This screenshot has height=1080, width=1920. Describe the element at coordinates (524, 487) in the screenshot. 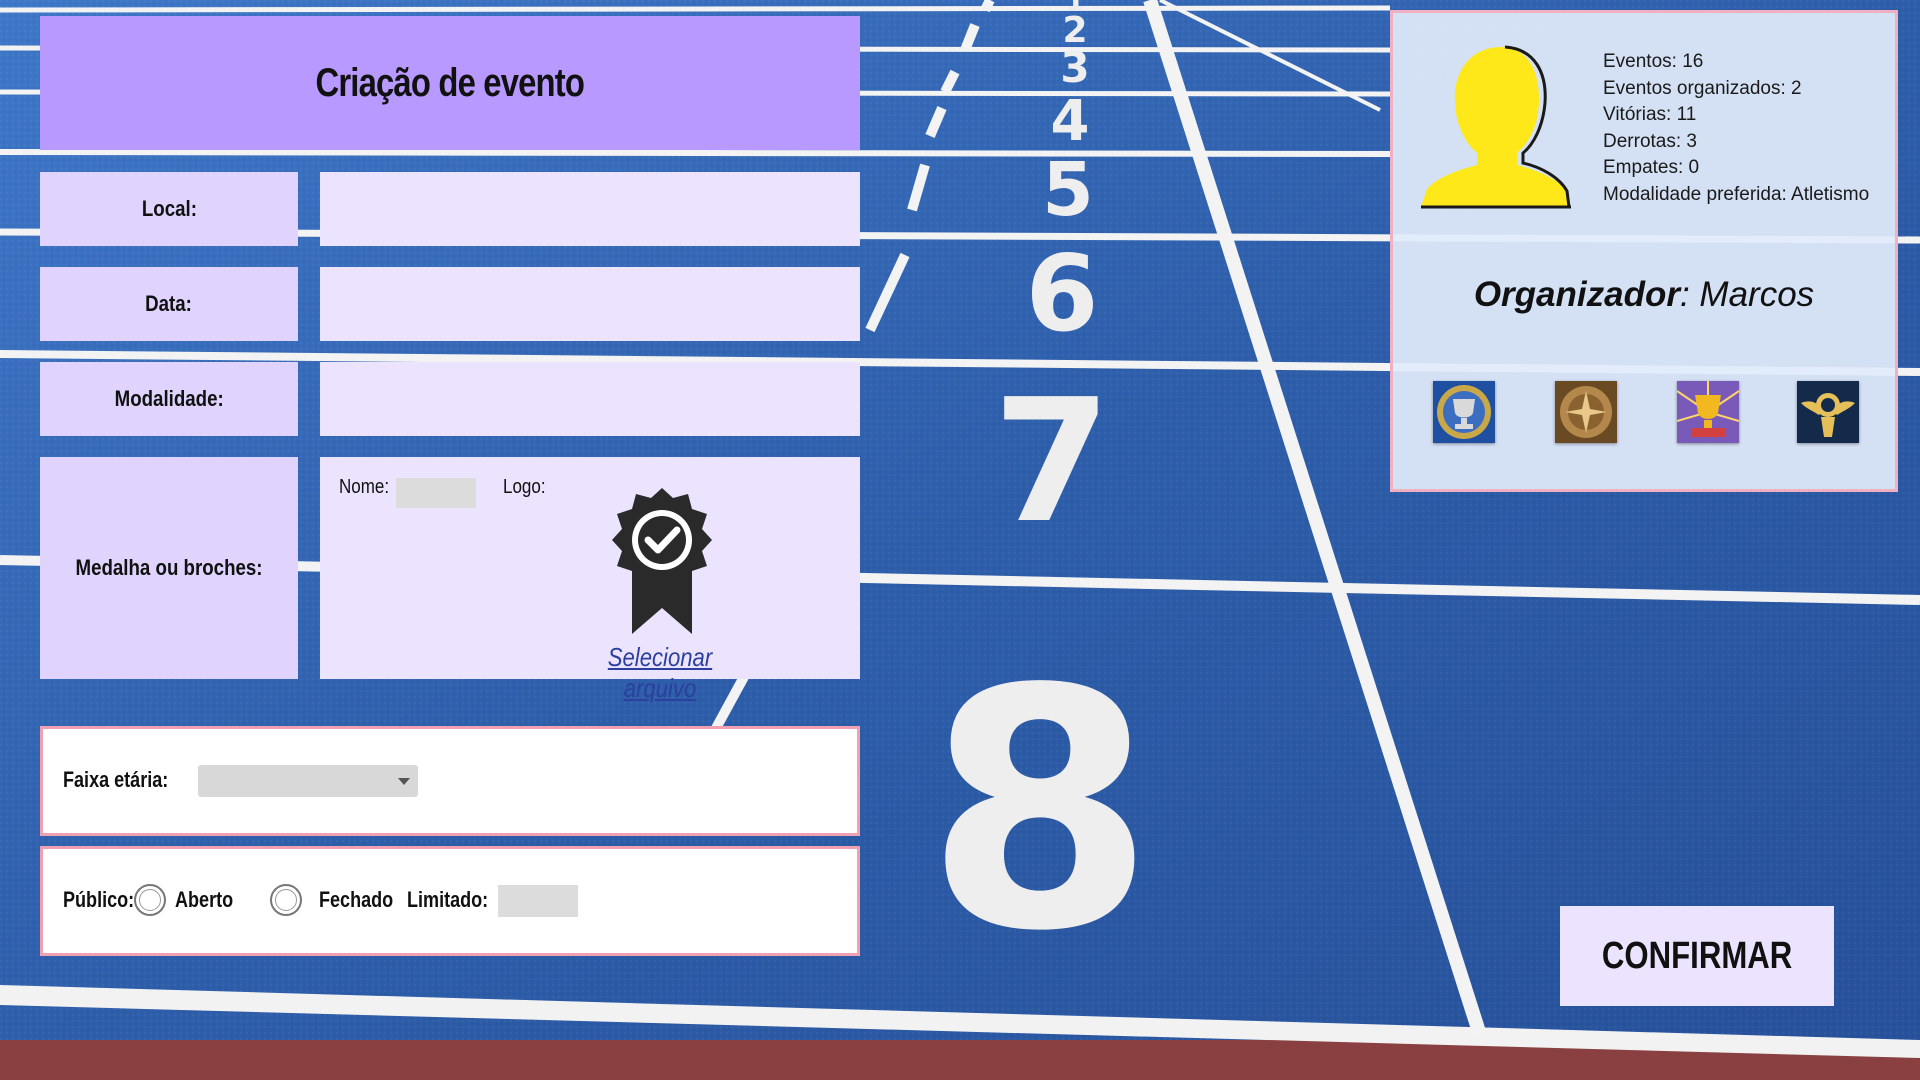

I see `logo-label: Logo:` at that location.